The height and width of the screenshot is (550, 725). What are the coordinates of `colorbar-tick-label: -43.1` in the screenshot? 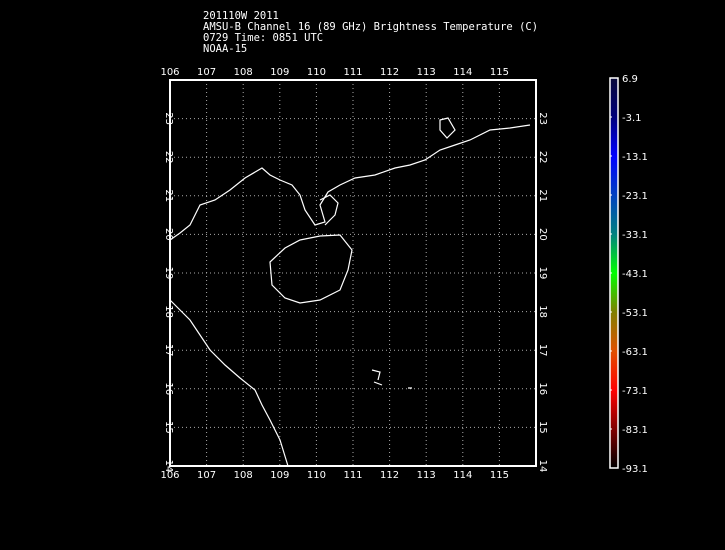 It's located at (635, 274).